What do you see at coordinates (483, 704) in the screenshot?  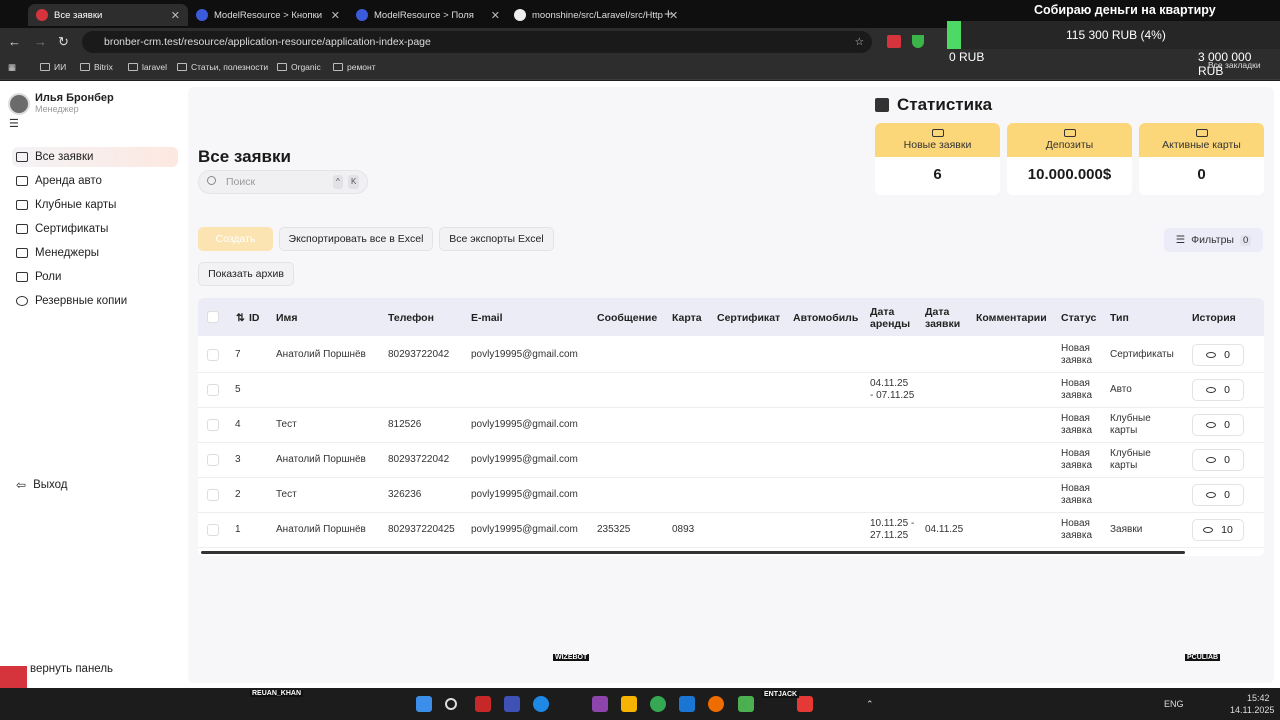 I see `filezilla-icon` at bounding box center [483, 704].